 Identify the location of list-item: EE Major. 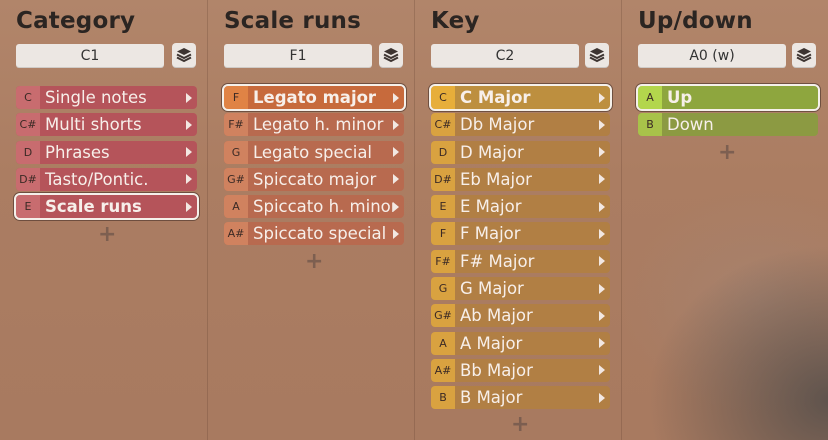
(520, 207).